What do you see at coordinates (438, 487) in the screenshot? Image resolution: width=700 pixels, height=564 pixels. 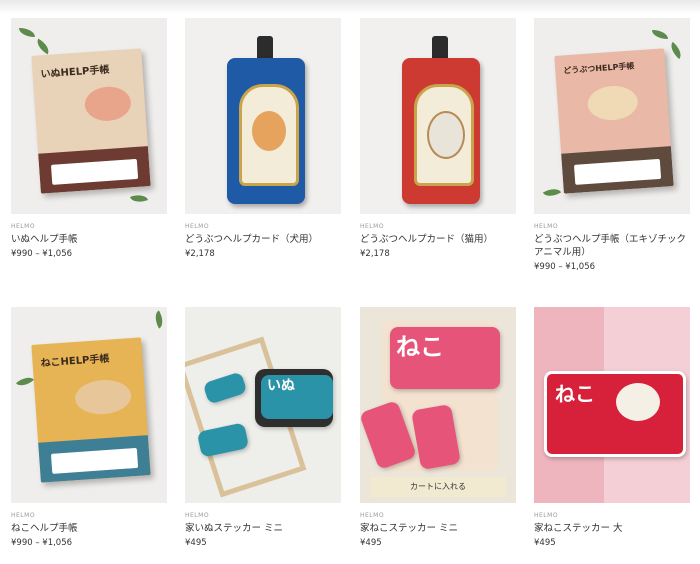 I see `add-to-cart-button: カートに入れる` at bounding box center [438, 487].